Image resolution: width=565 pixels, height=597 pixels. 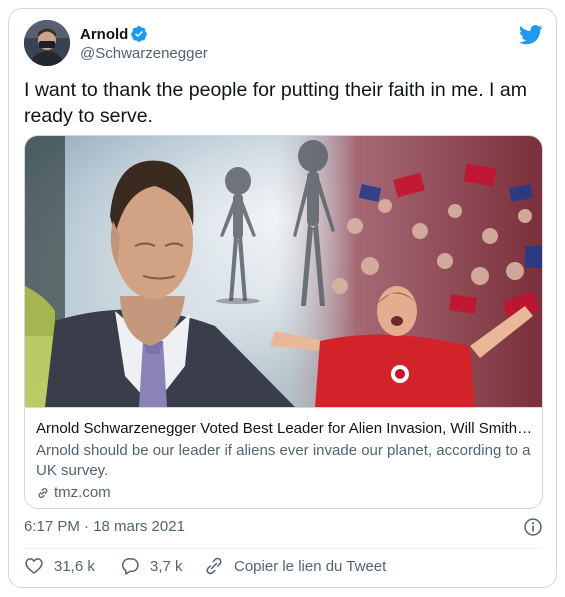 What do you see at coordinates (47, 43) in the screenshot?
I see `avatar` at bounding box center [47, 43].